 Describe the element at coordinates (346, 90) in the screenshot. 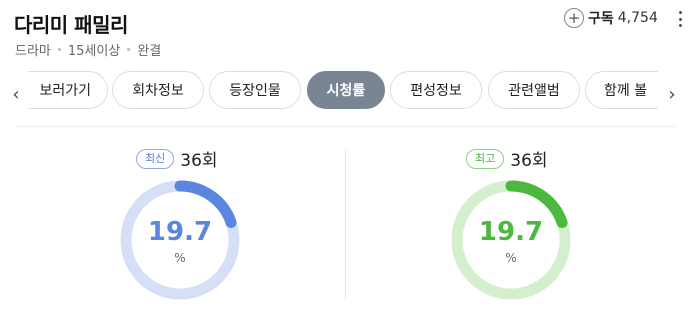

I see `tab-ratings: 시청률` at that location.